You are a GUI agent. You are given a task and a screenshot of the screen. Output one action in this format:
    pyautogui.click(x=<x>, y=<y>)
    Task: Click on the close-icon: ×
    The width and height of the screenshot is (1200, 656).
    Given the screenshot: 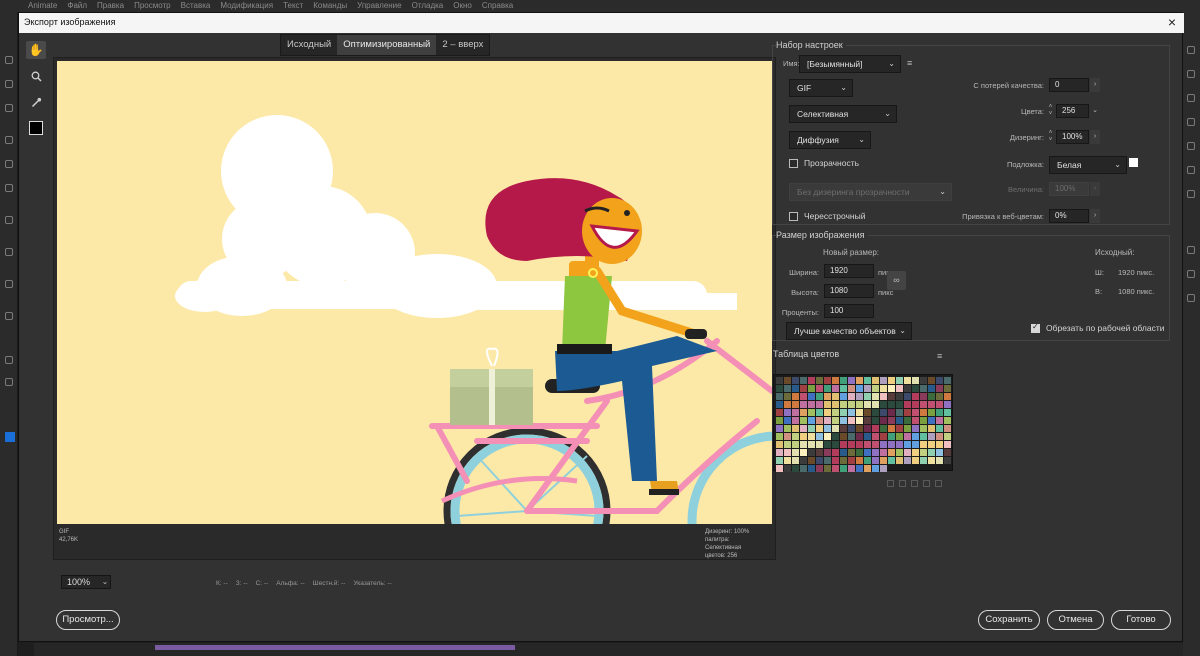 What is the action you would take?
    pyautogui.click(x=1172, y=22)
    